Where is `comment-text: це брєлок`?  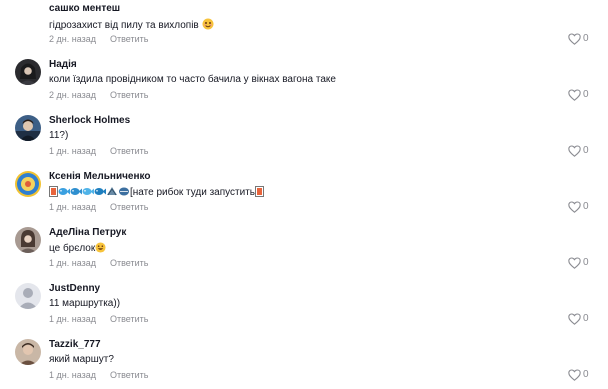
comment-text: це брєлок is located at coordinates (77, 248).